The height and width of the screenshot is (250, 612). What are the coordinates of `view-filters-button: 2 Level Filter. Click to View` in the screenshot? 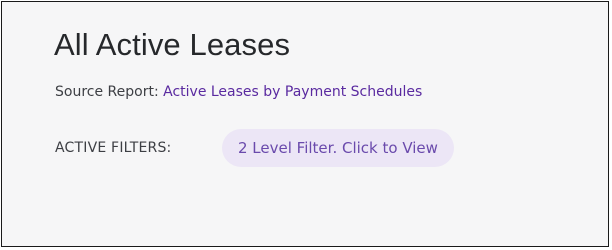 It's located at (338, 148).